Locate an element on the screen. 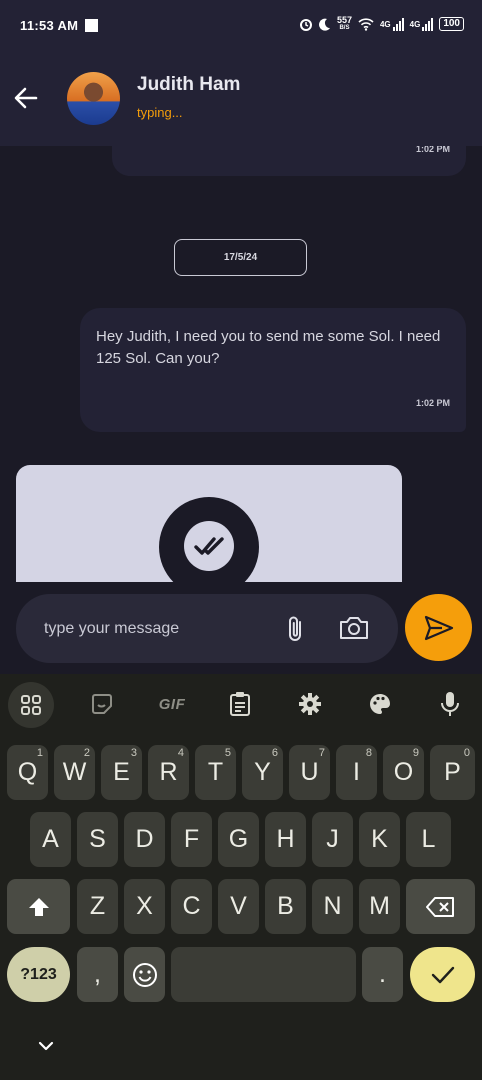  key-o: O9 is located at coordinates (403, 772).